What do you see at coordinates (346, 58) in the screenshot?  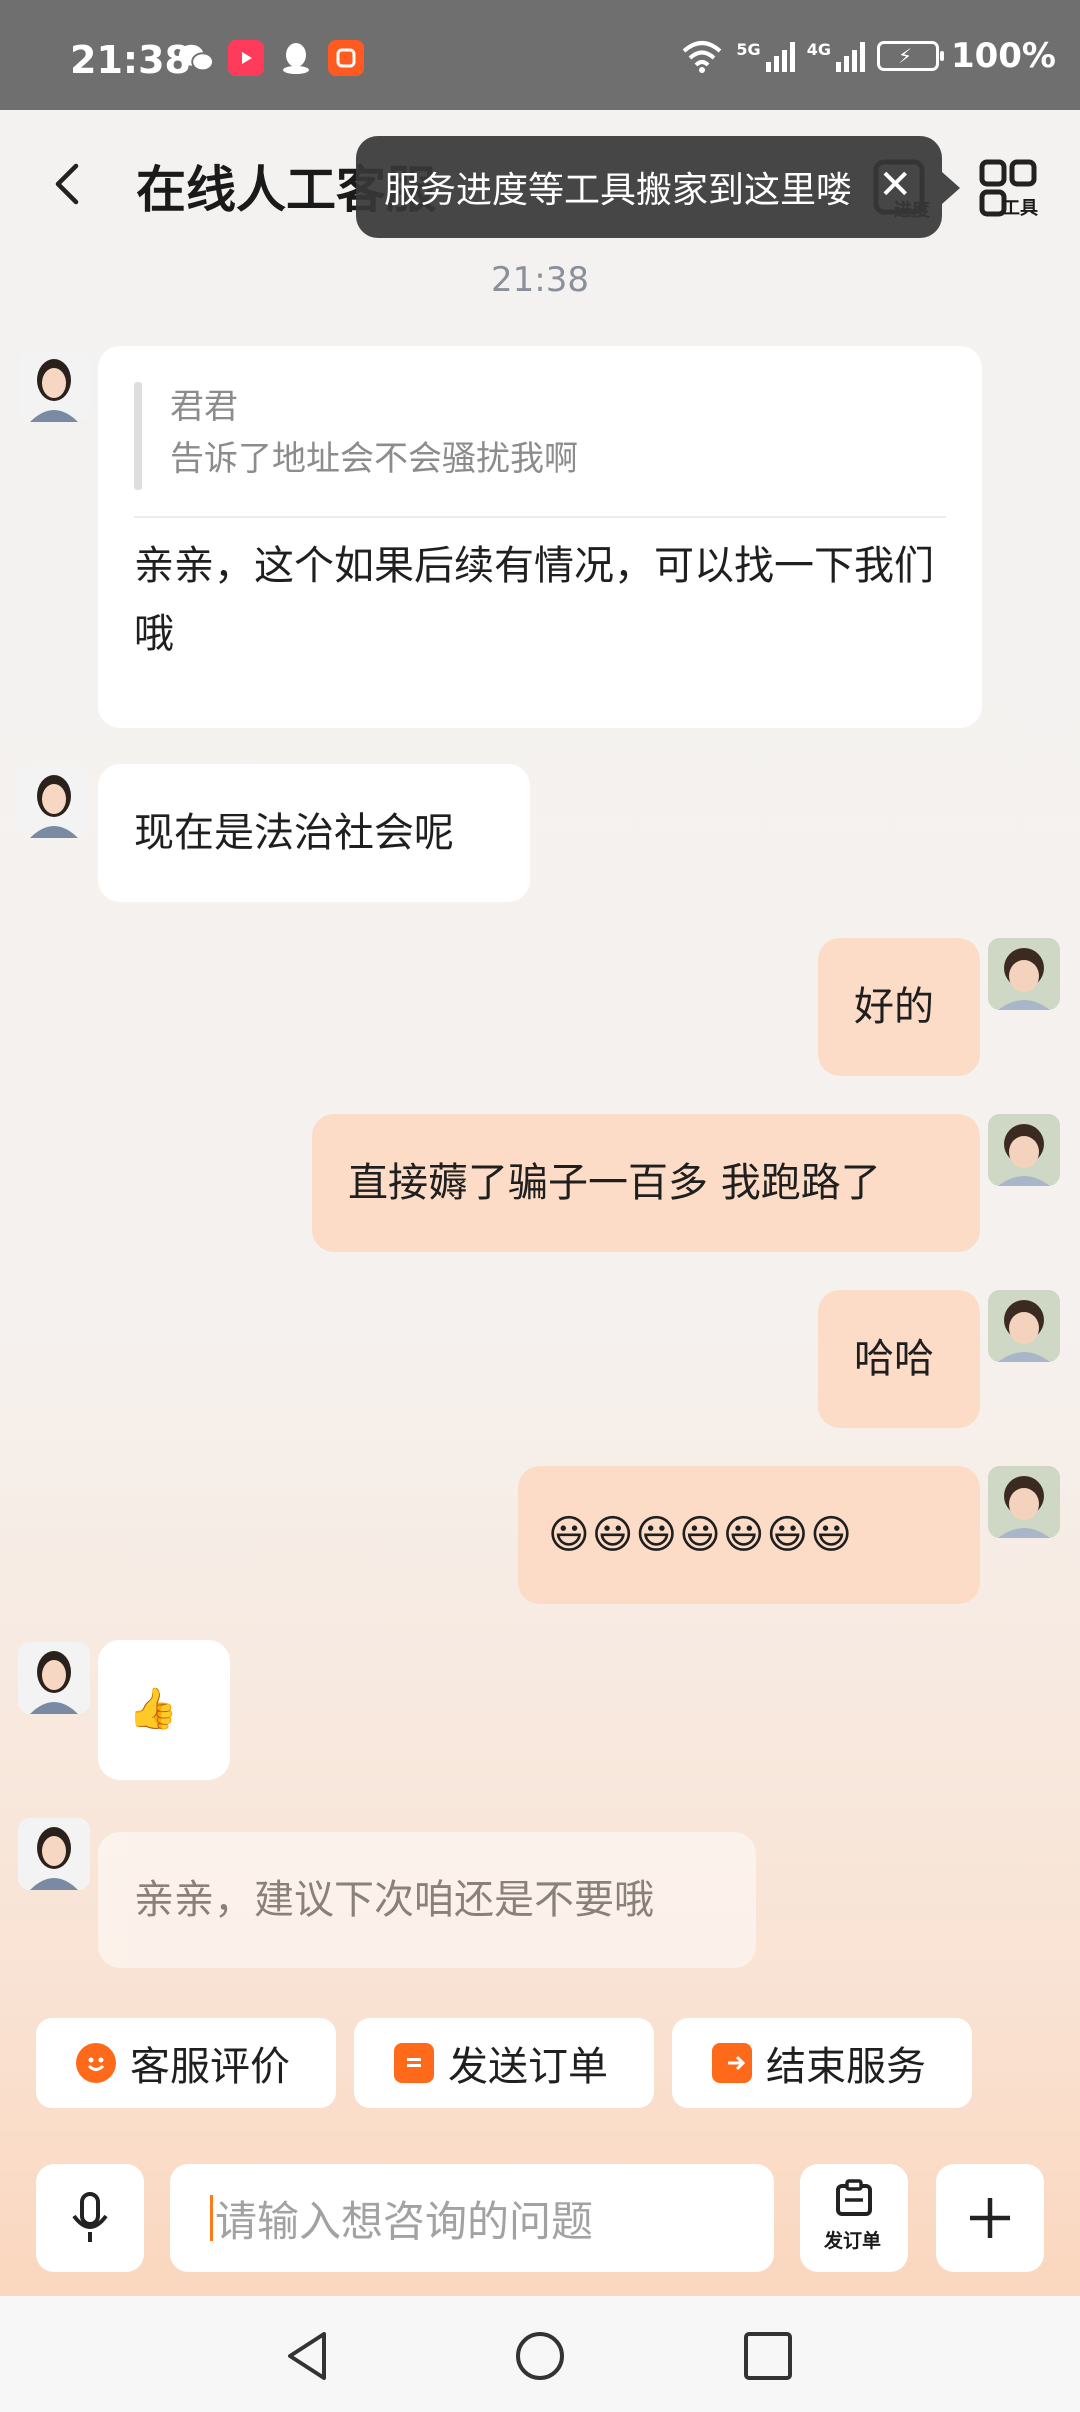 I see `shopping-app-icon` at bounding box center [346, 58].